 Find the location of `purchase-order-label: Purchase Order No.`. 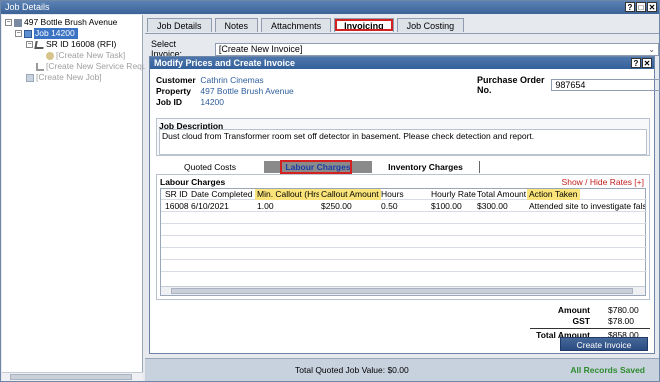

purchase-order-label: Purchase Order No. is located at coordinates (511, 85).